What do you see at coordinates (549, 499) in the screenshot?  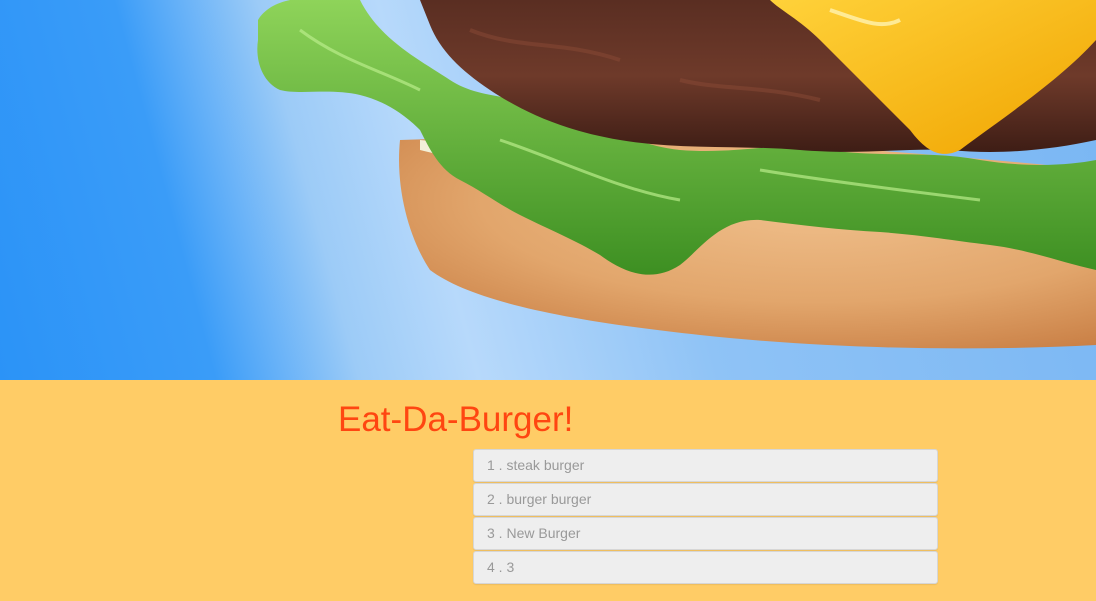 I see `burger-name: burger burger` at bounding box center [549, 499].